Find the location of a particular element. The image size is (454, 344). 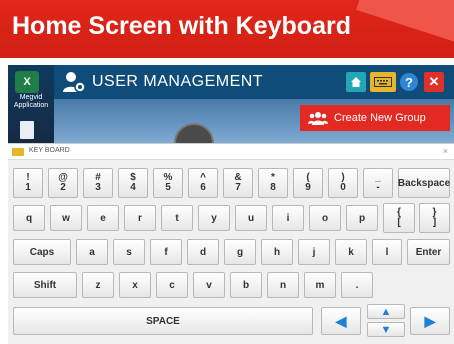

home-icon is located at coordinates (356, 82).